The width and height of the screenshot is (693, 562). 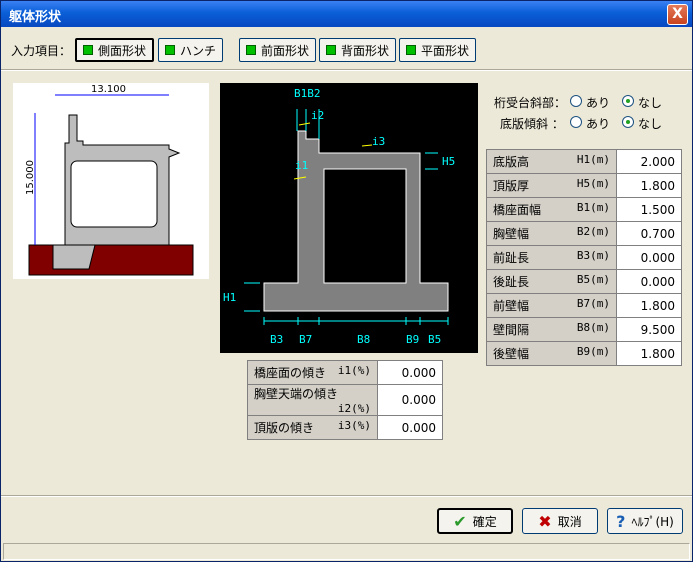 I want to click on tab-label: ハンチ, so click(x=198, y=50).